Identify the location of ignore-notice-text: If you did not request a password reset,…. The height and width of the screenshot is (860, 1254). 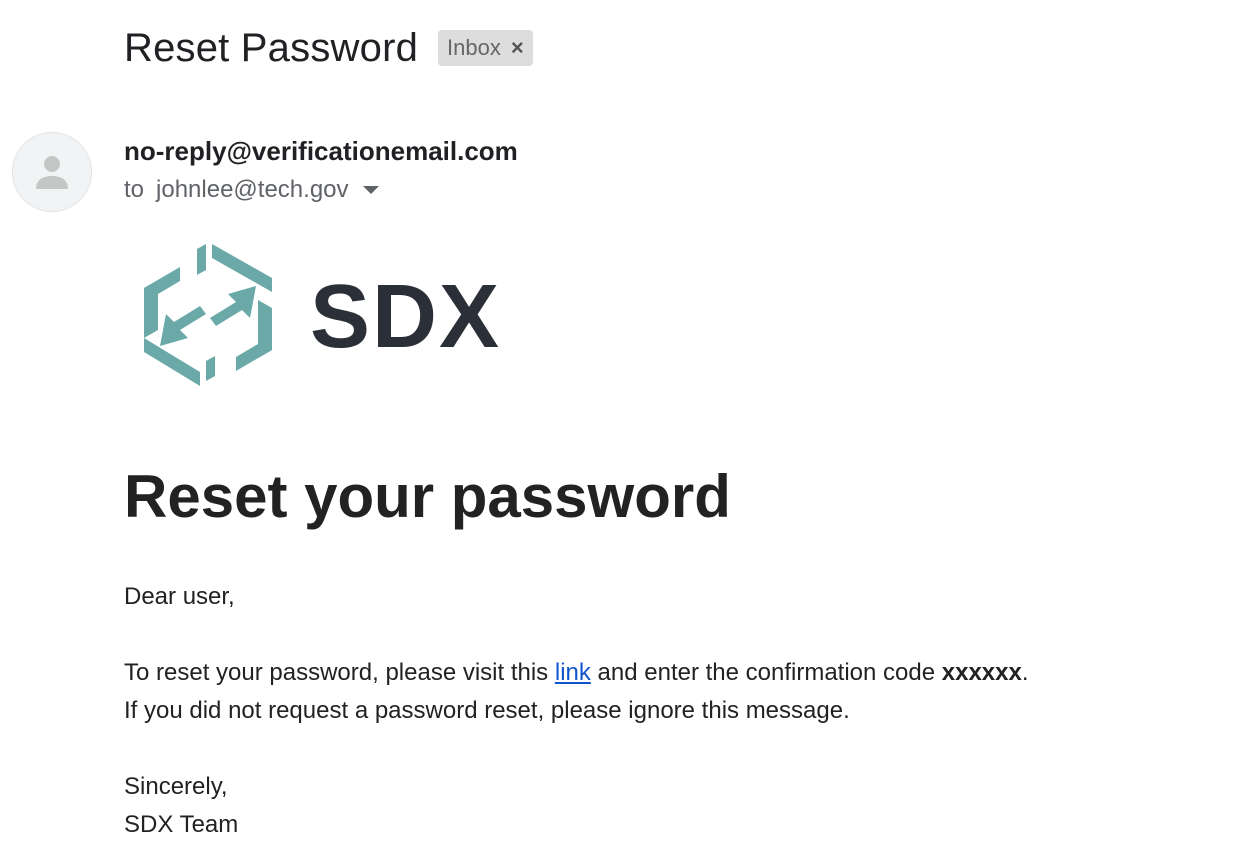
(487, 710).